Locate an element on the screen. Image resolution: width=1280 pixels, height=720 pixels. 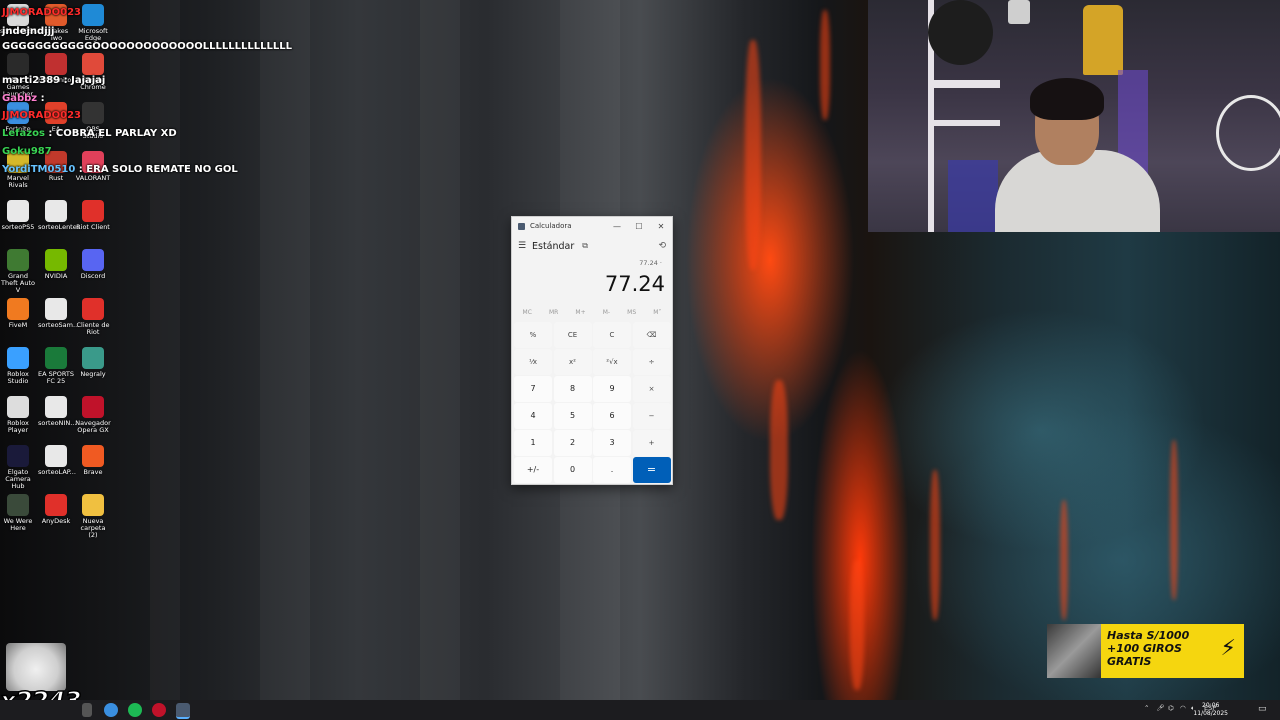
clear-entry-button: CE is located at coordinates (572, 335).